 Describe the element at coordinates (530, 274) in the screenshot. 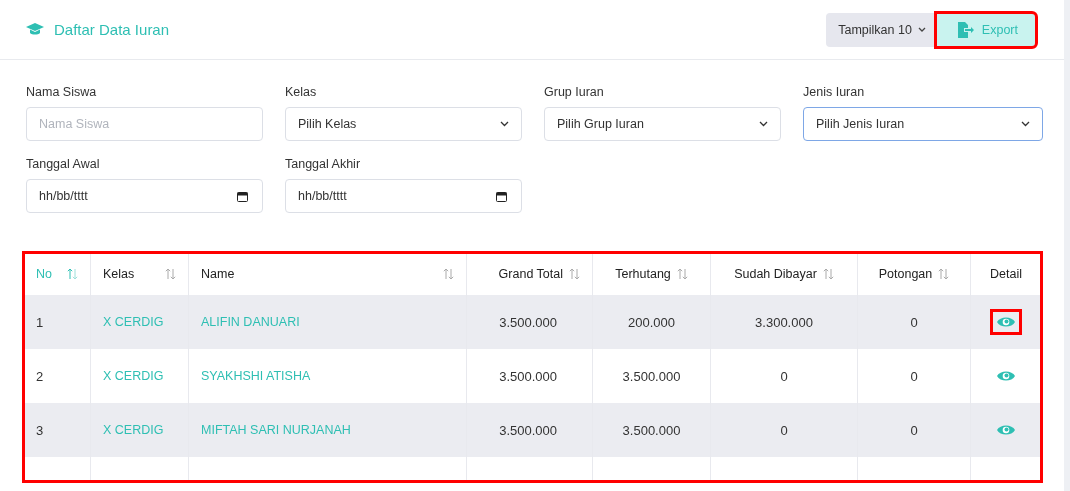

I see `column-header: Grand Total` at that location.